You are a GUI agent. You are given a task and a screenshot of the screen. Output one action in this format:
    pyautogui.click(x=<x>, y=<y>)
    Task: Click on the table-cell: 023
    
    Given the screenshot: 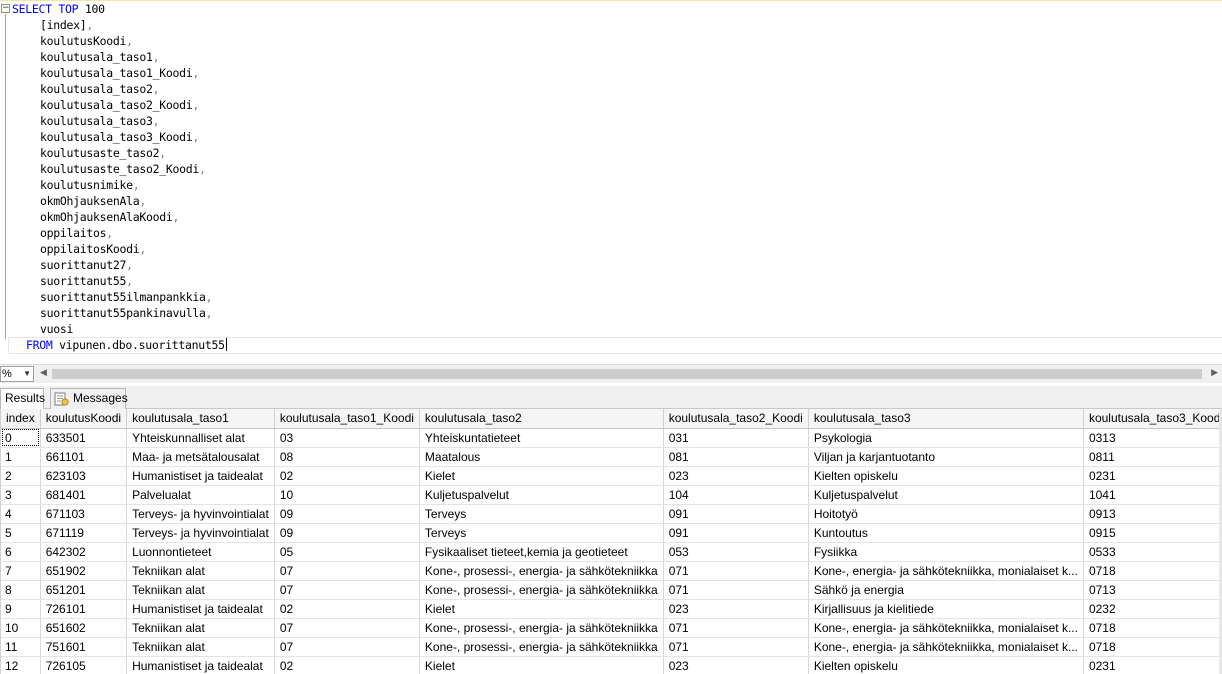 What is the action you would take?
    pyautogui.click(x=736, y=665)
    